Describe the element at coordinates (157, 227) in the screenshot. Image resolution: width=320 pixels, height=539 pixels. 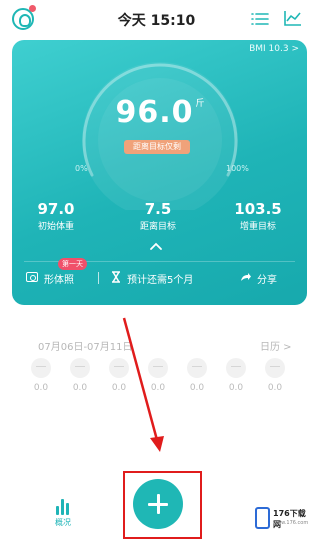
I see `stat-label: 距离目标` at that location.